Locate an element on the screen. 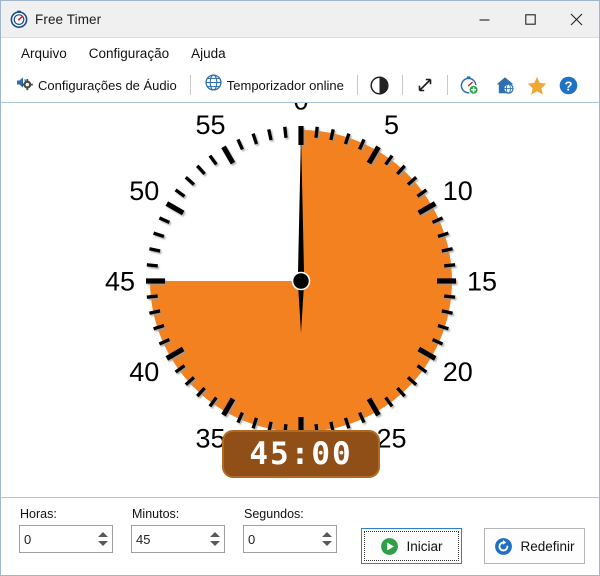  minutes-spin-buttons is located at coordinates (215, 539).